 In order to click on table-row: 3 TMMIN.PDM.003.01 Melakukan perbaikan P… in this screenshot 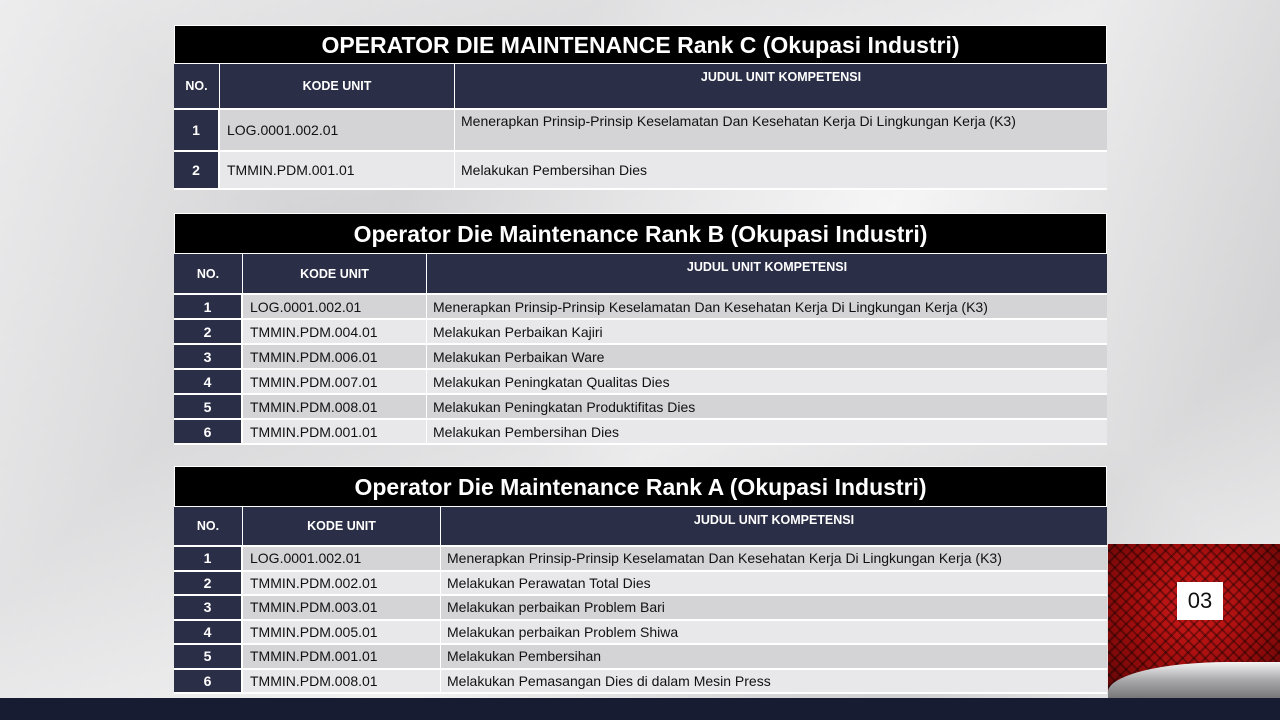, I will do `click(640, 608)`.